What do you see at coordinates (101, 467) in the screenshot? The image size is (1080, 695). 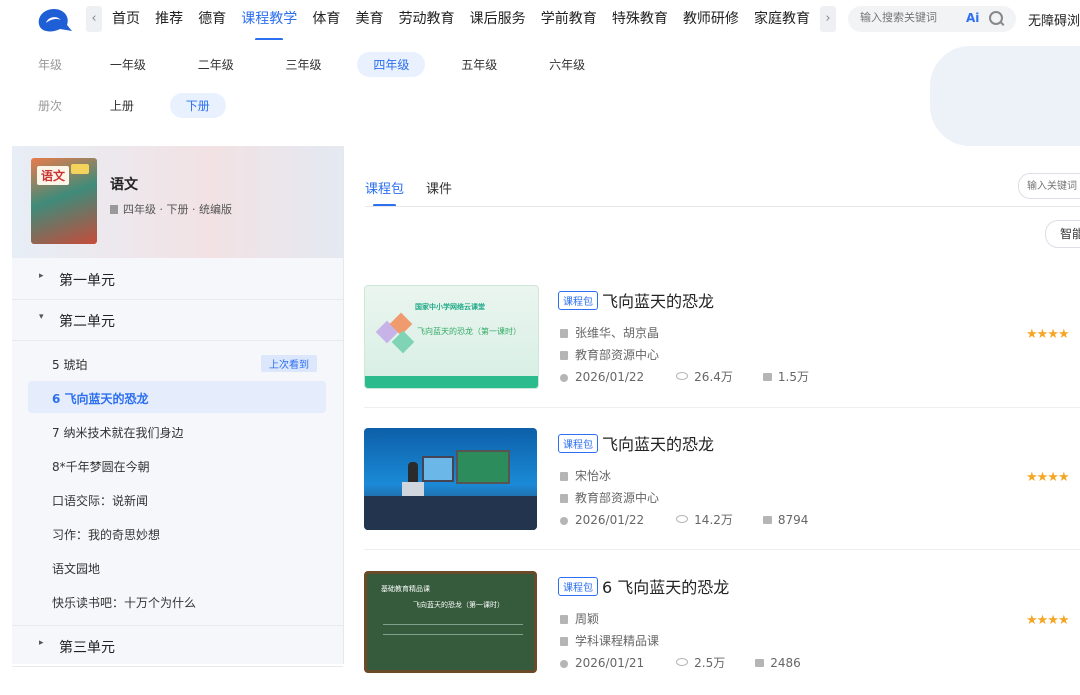 I see `lesson-label: 8*千年梦圆在今朝` at bounding box center [101, 467].